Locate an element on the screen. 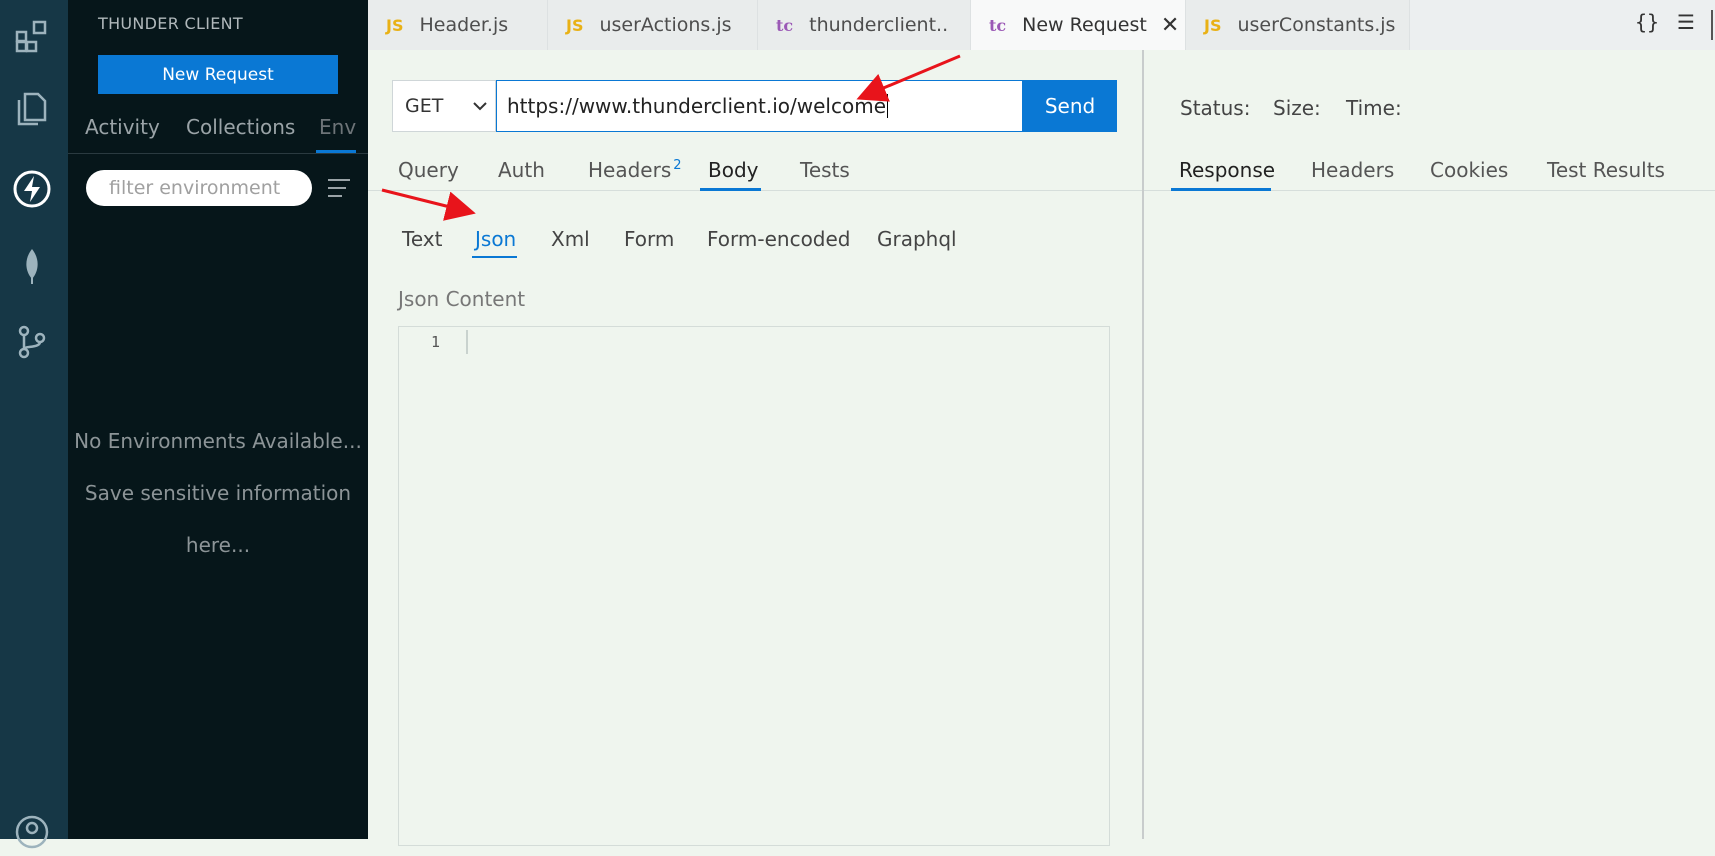 This screenshot has height=856, width=1715. tab-useractions-js: JS userActions.js is located at coordinates (653, 25).